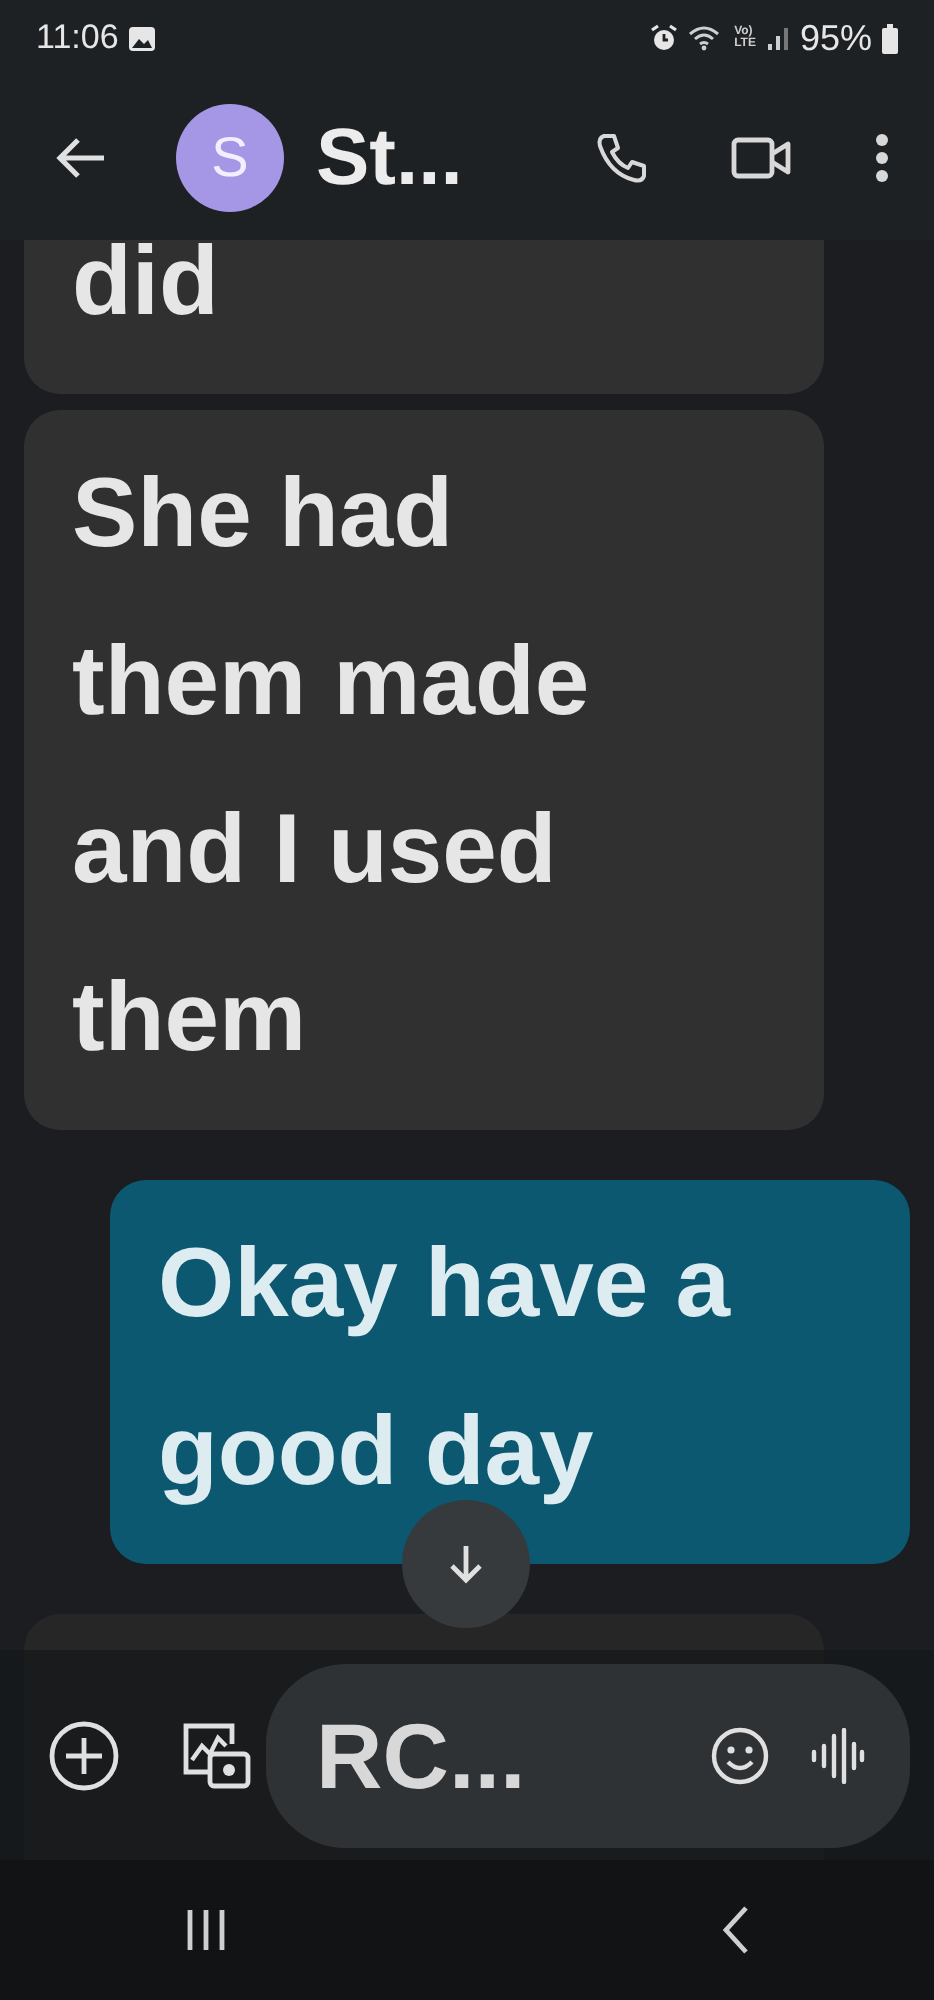  What do you see at coordinates (444, 1368) in the screenshot?
I see `message-text: Okay have a good day` at bounding box center [444, 1368].